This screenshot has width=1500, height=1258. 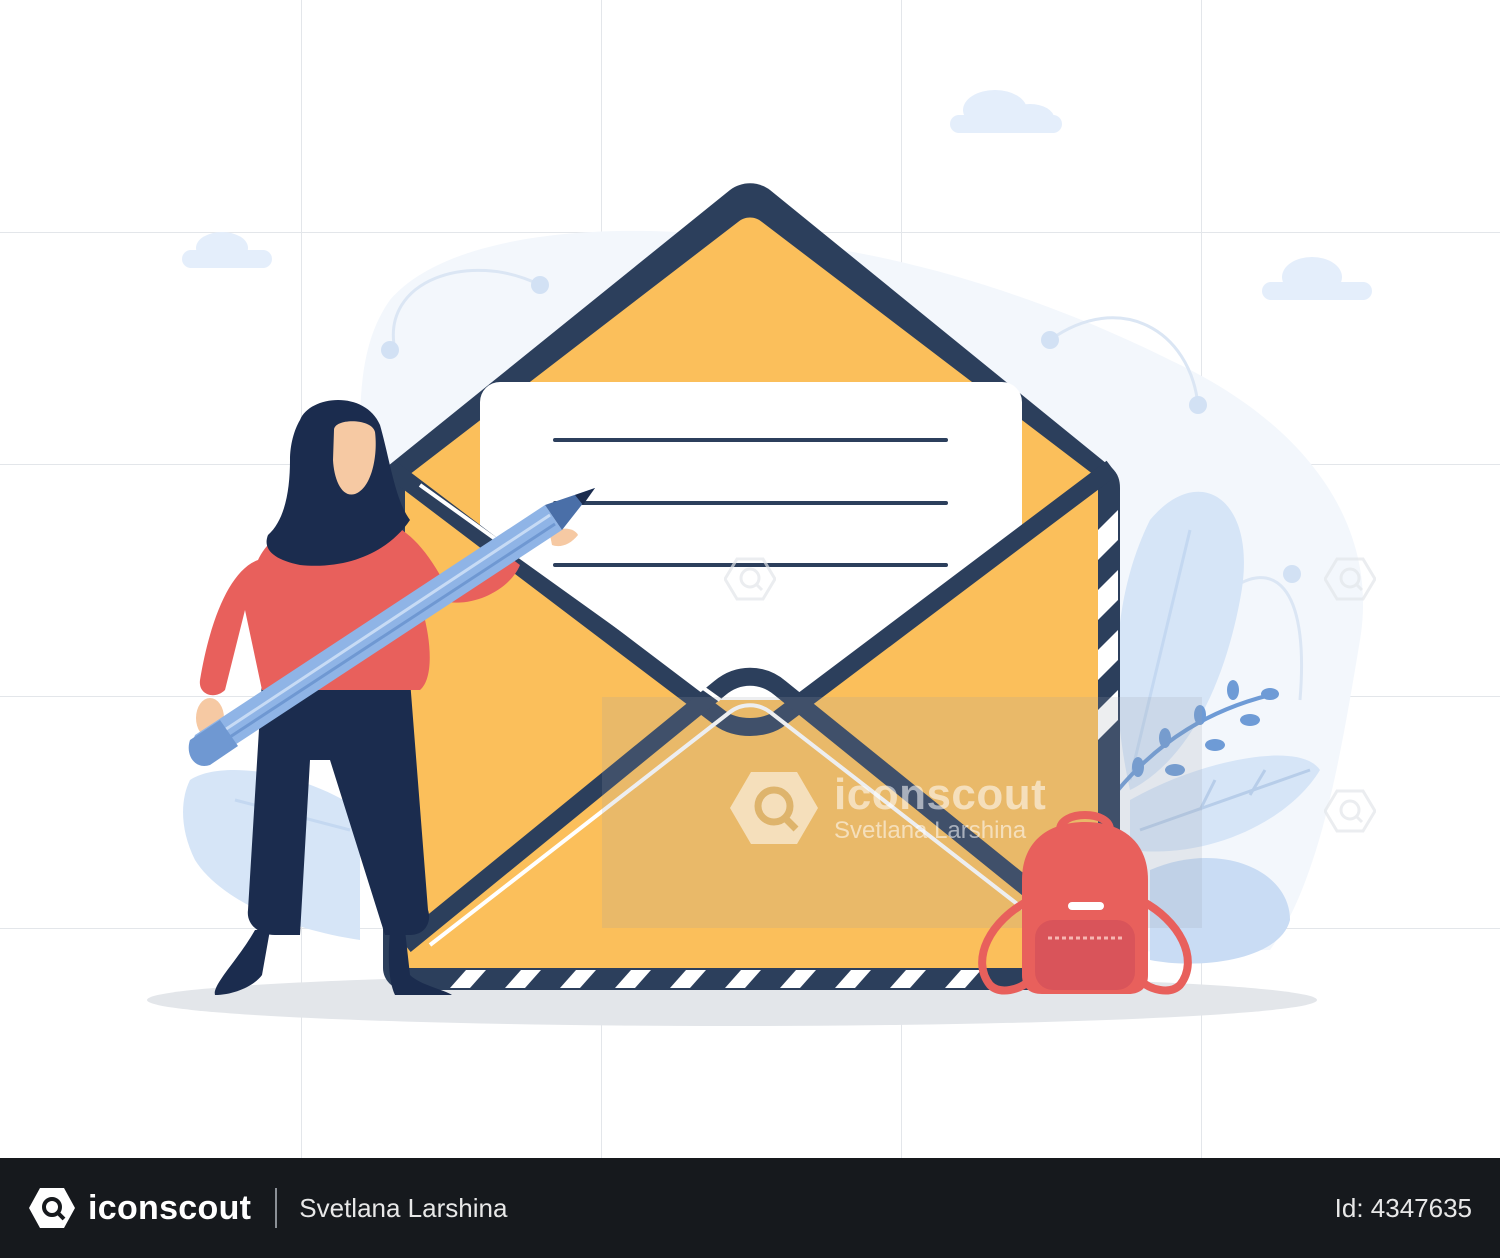 What do you see at coordinates (940, 794) in the screenshot?
I see `watermark-brand: iconscout` at bounding box center [940, 794].